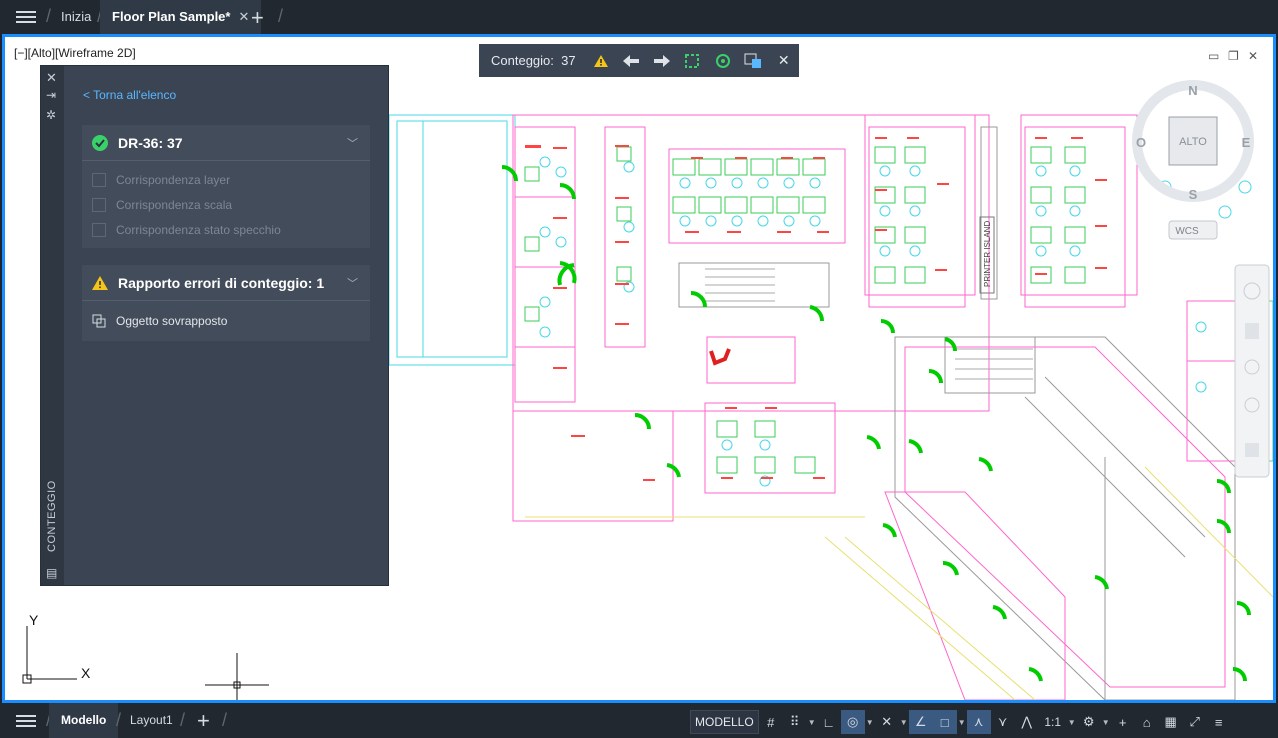  What do you see at coordinates (1195, 722) in the screenshot?
I see `fullscreen-icon: ⤢` at bounding box center [1195, 722].